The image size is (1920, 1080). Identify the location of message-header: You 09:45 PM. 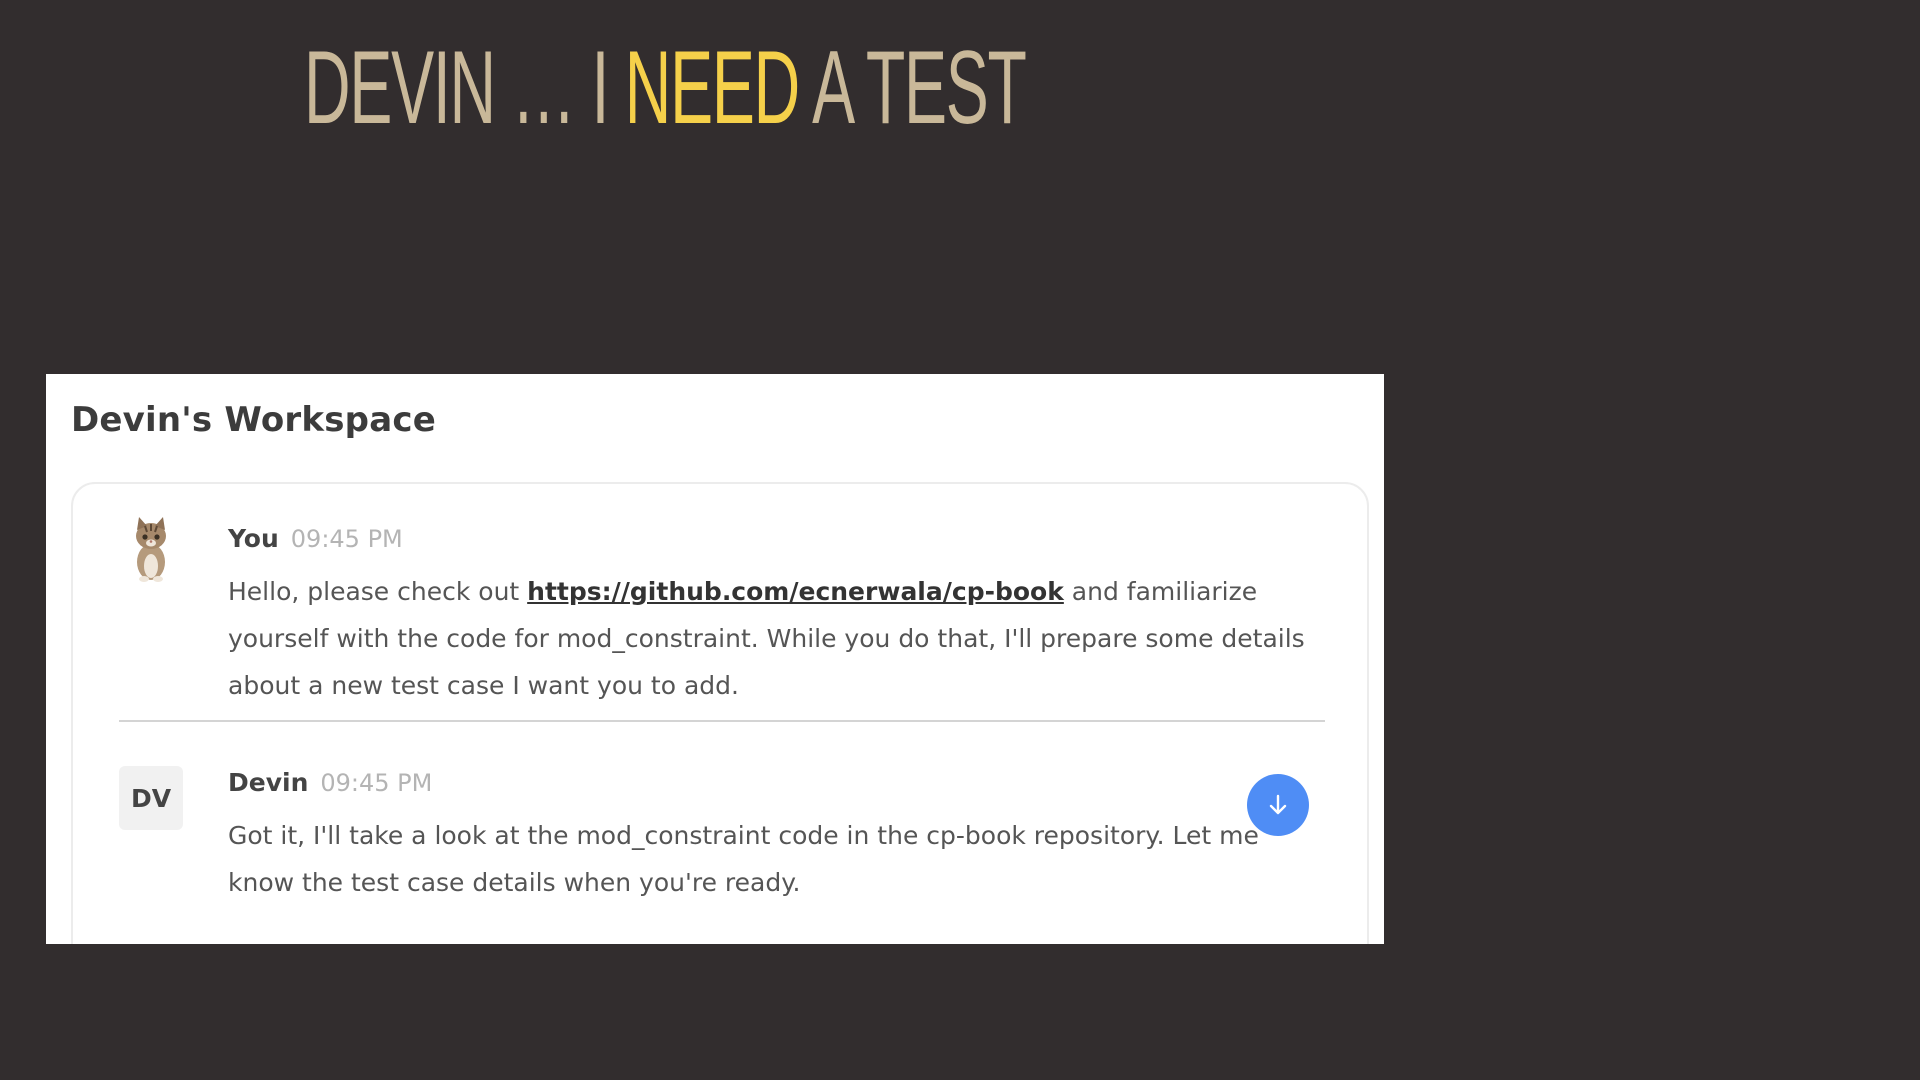
(315, 538).